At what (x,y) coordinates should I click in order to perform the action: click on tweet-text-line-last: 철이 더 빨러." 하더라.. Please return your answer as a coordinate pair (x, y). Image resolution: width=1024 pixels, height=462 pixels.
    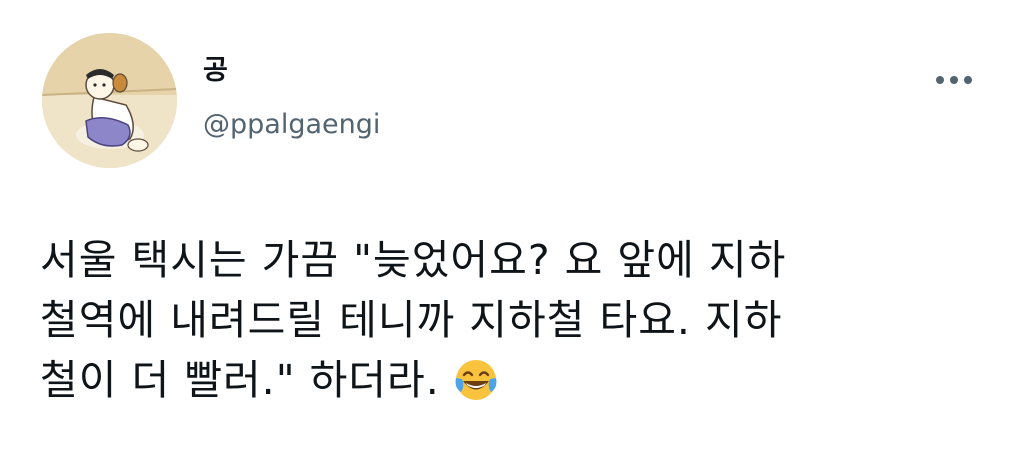
    Looking at the image, I should click on (520, 380).